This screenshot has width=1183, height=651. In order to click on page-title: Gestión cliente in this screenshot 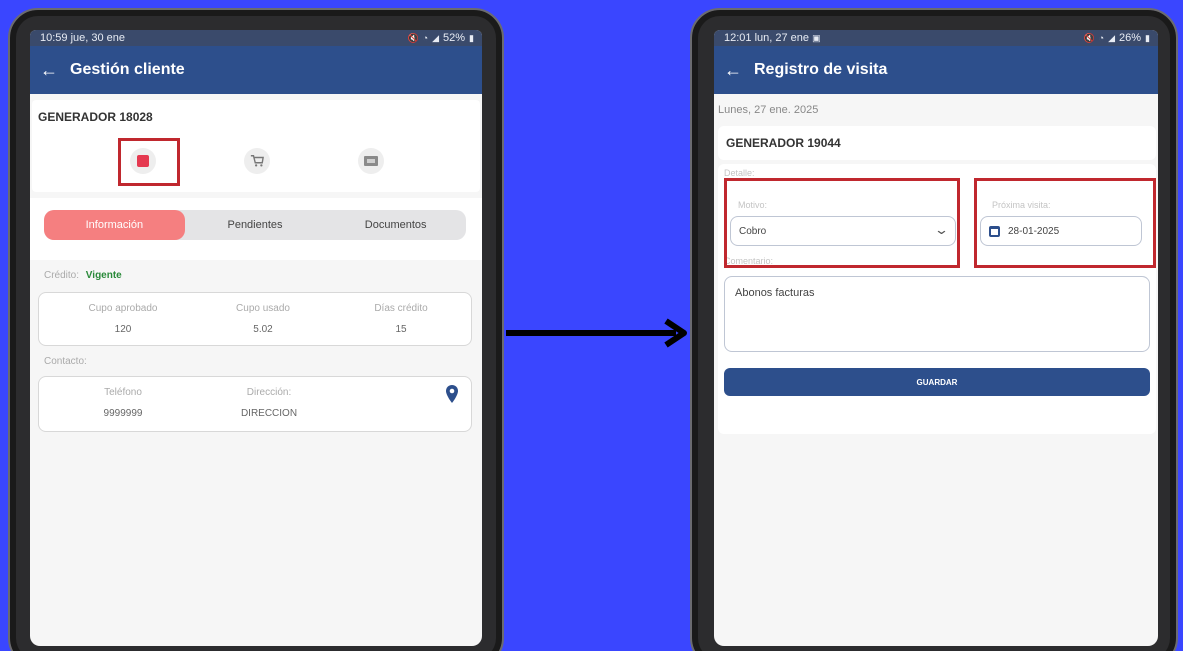, I will do `click(127, 69)`.